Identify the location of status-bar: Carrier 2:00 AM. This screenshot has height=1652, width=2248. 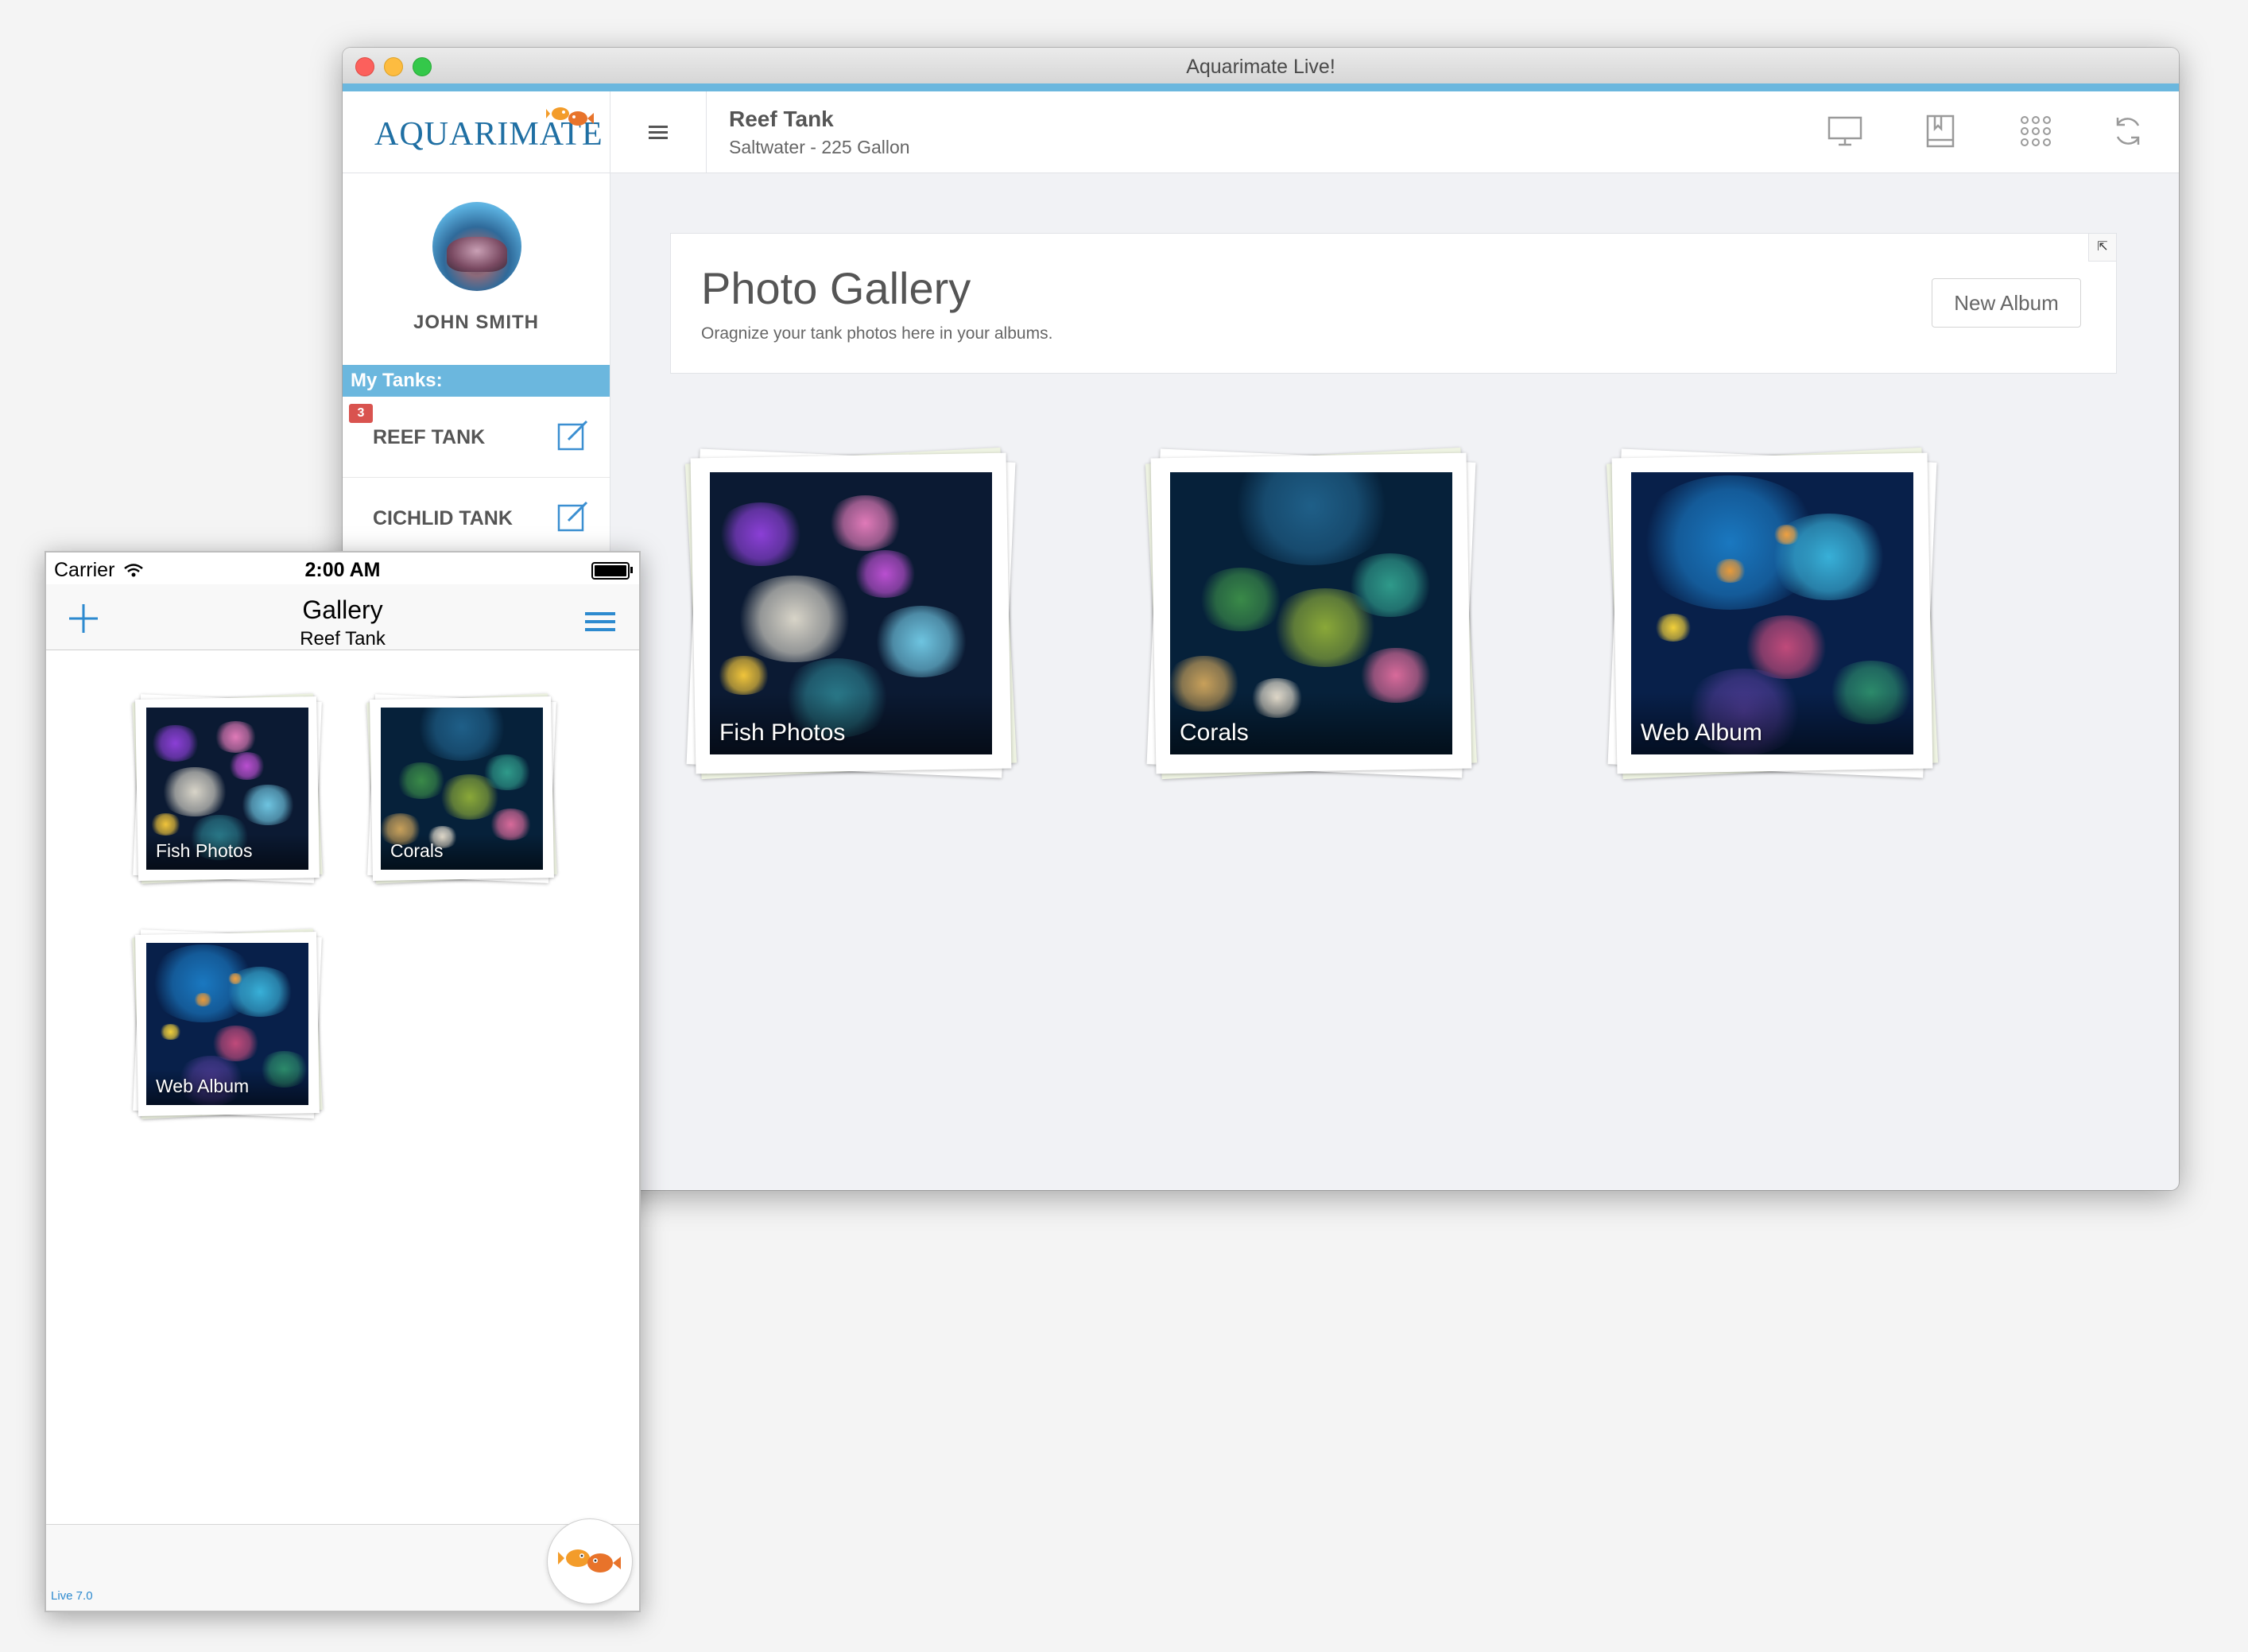
(342, 568).